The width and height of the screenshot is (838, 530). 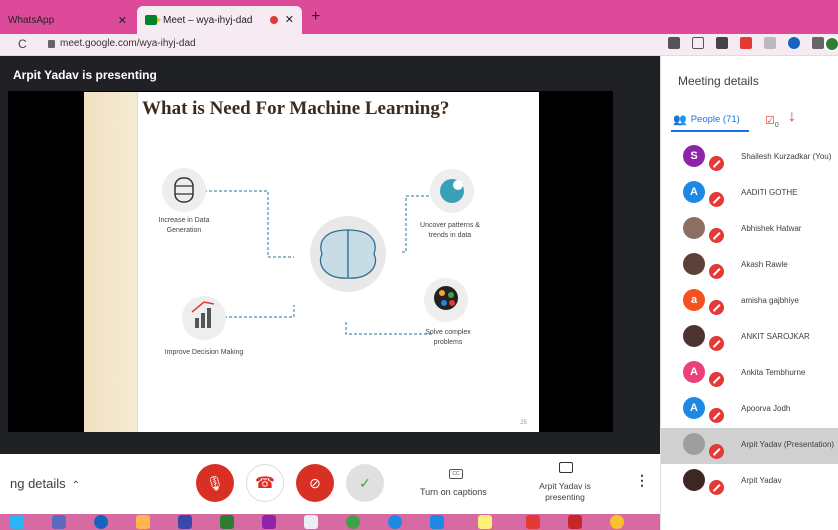 What do you see at coordinates (694, 300) in the screenshot?
I see `avatar: a` at bounding box center [694, 300].